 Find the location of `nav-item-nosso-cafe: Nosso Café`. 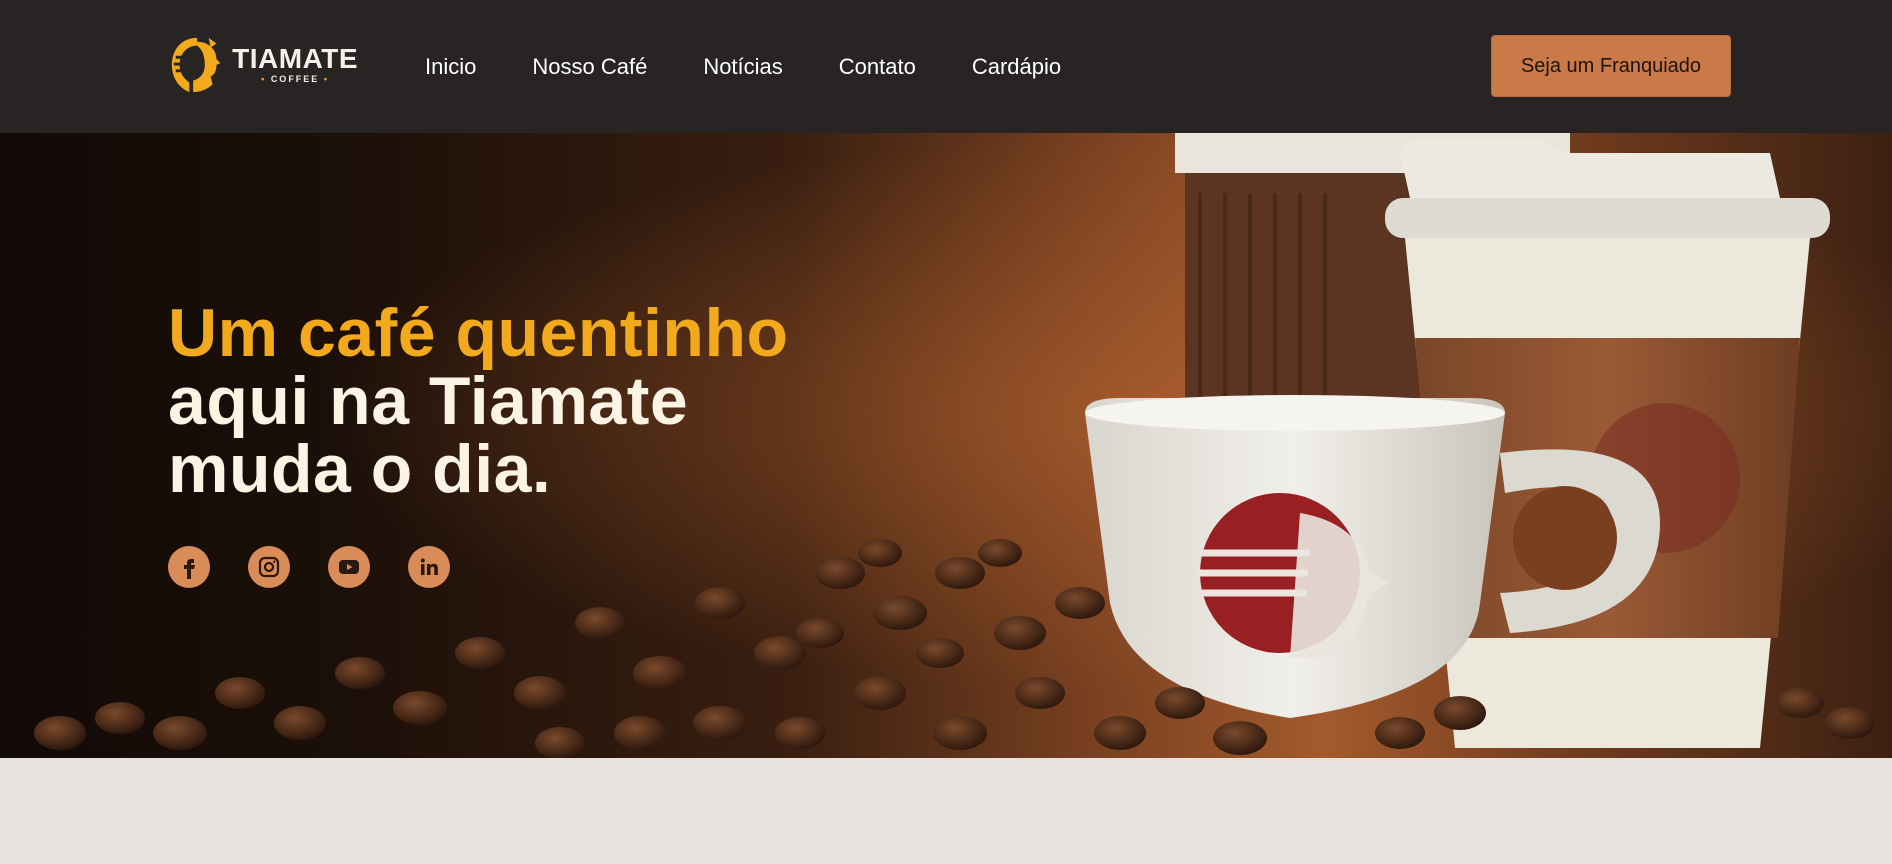

nav-item-nosso-cafe: Nosso Café is located at coordinates (589, 67).